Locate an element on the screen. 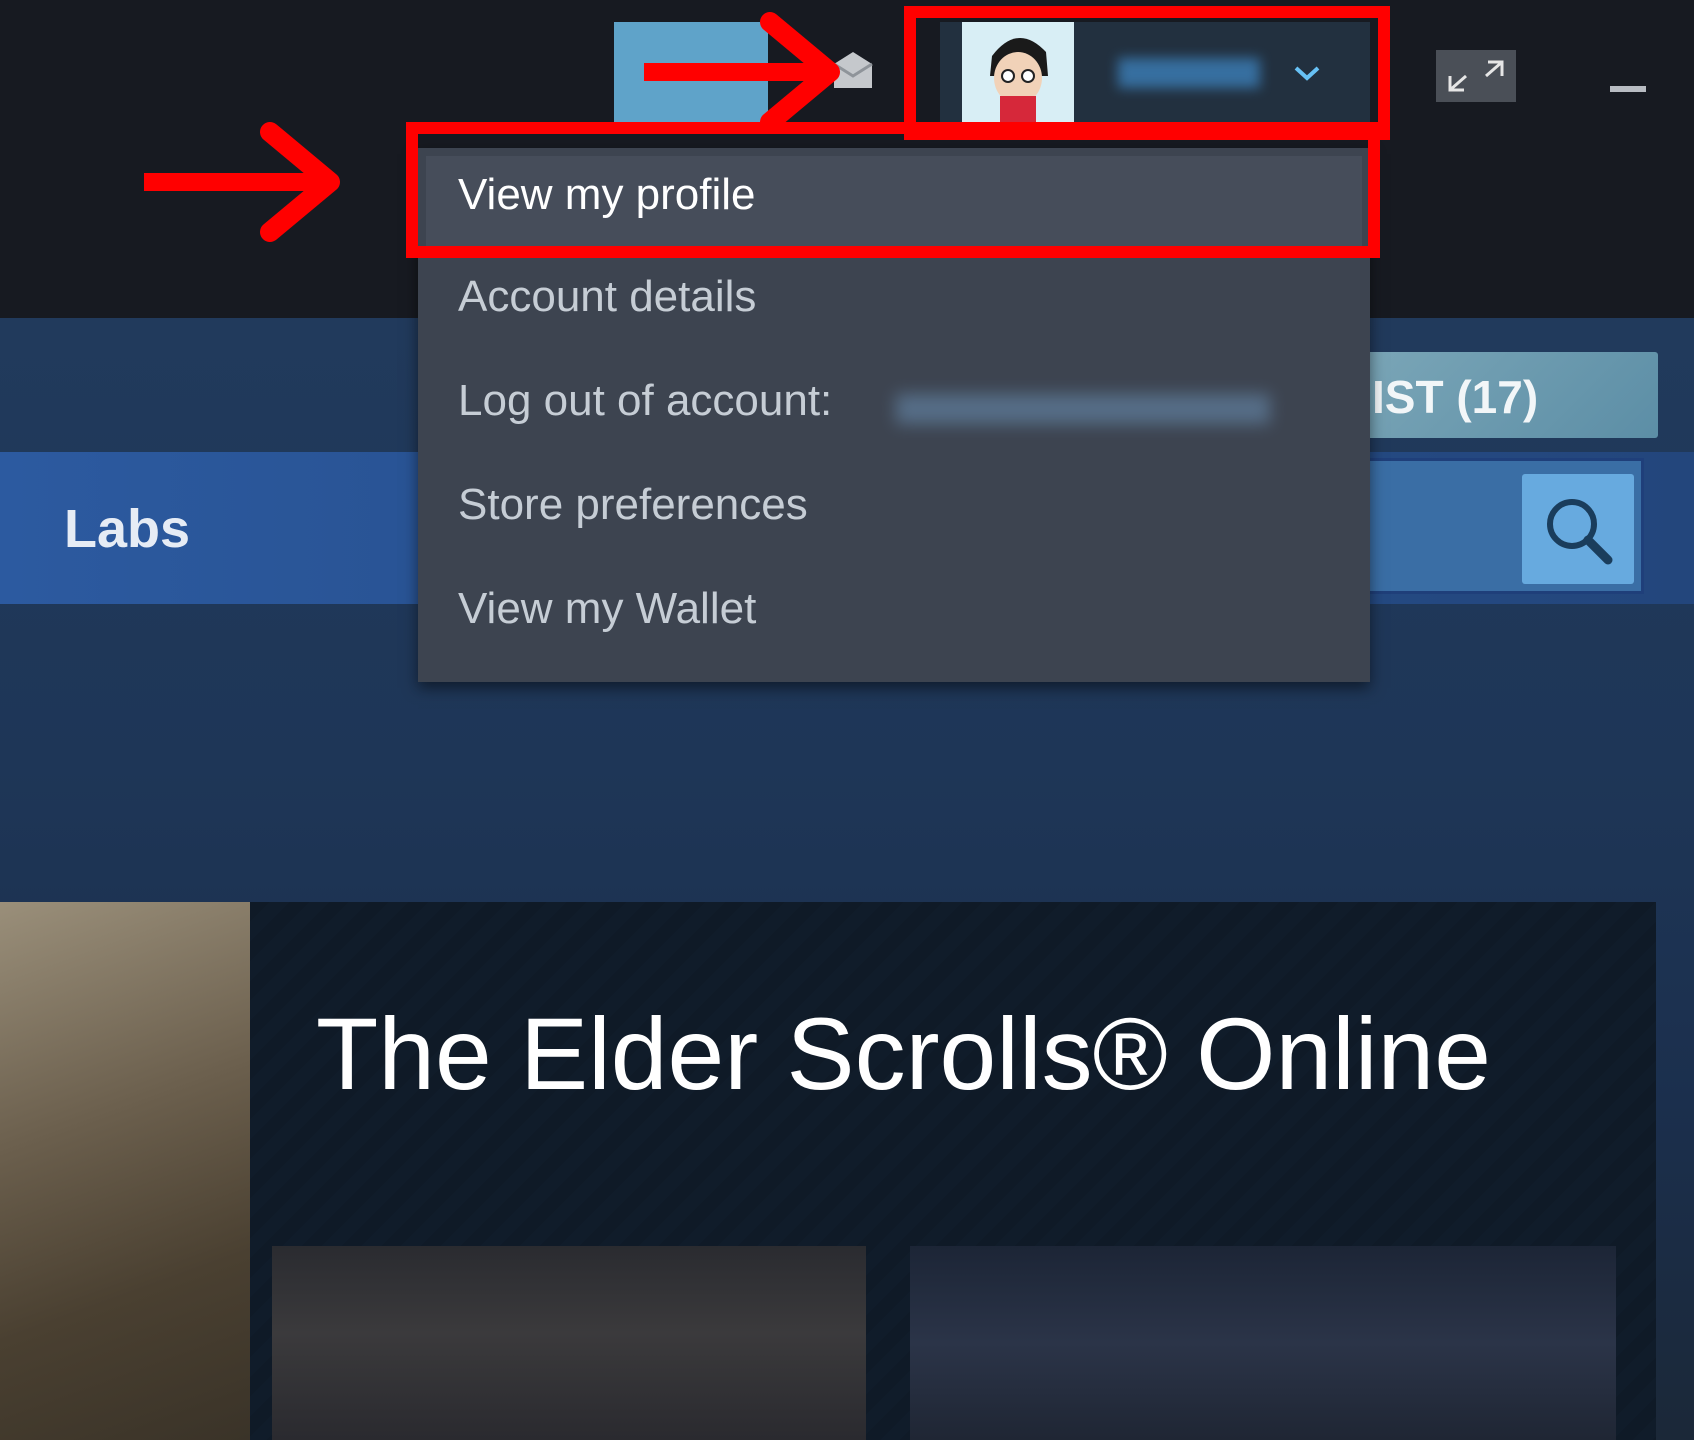  search-button is located at coordinates (1578, 529).